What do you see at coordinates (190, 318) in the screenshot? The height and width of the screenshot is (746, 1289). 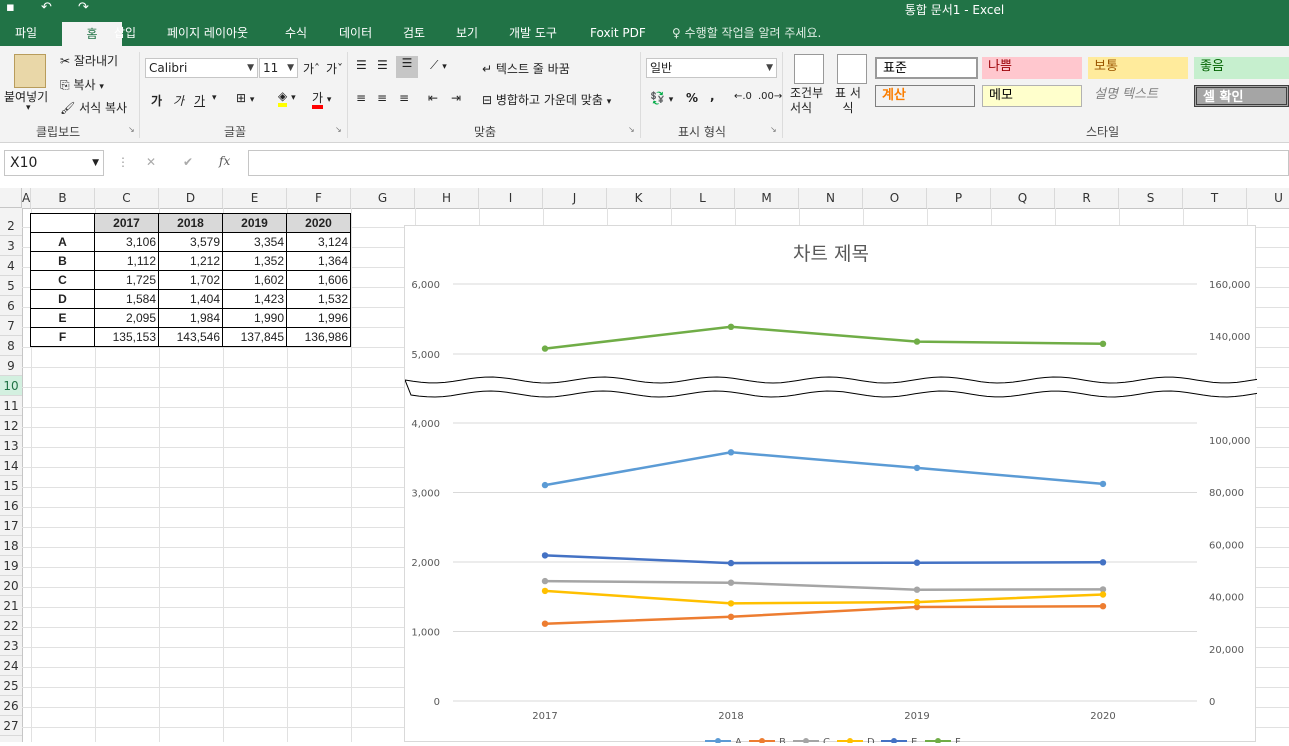 I see `table-cell: 1,984` at bounding box center [190, 318].